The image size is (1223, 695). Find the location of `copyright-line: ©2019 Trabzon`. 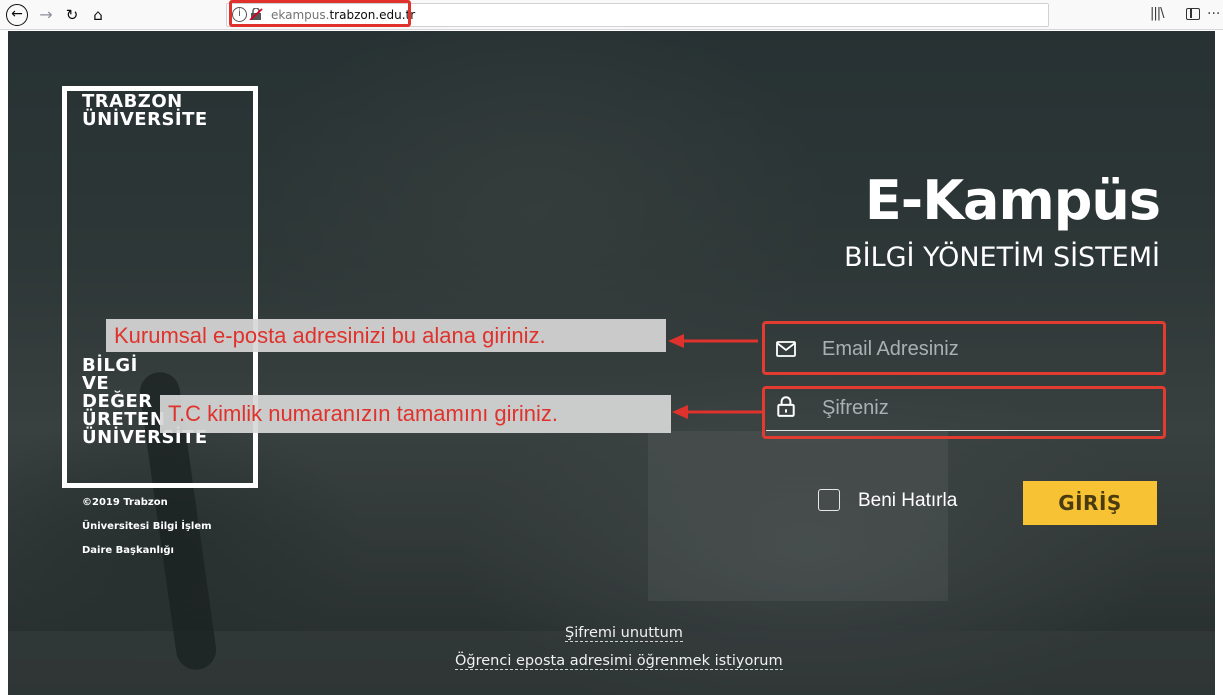

copyright-line: ©2019 Trabzon is located at coordinates (125, 502).